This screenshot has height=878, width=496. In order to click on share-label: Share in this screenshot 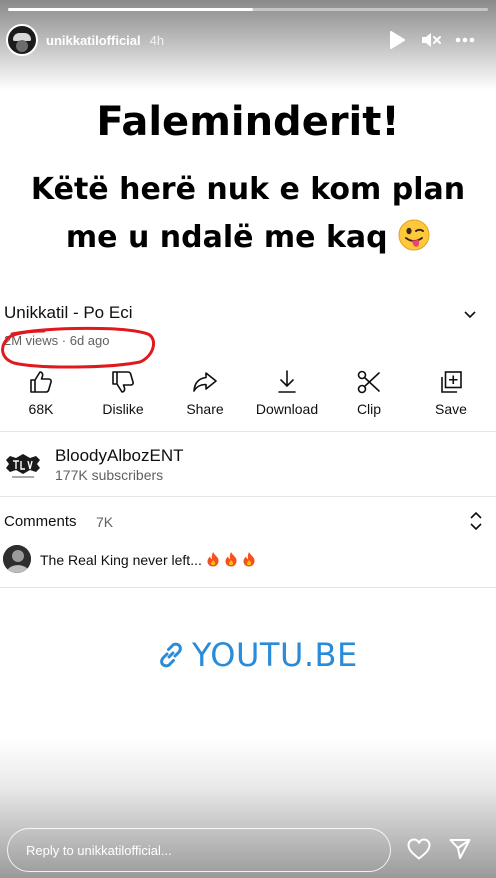, I will do `click(205, 409)`.